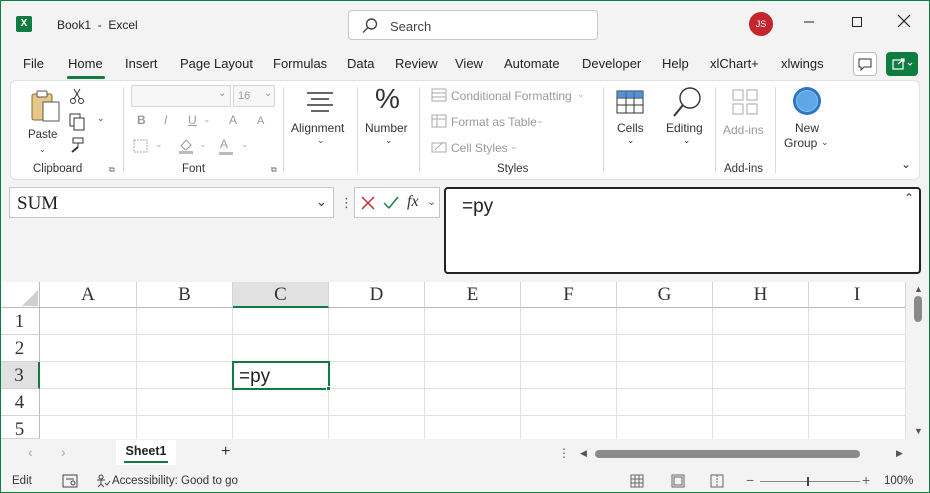  What do you see at coordinates (918, 309) in the screenshot?
I see `vertical-scroll-thumb` at bounding box center [918, 309].